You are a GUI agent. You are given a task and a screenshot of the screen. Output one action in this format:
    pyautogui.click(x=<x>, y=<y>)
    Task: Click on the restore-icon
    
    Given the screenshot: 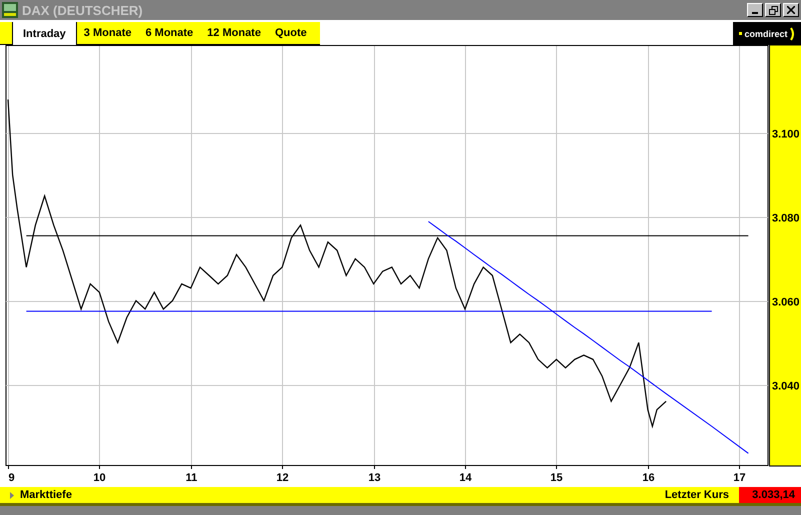 What is the action you would take?
    pyautogui.click(x=773, y=10)
    